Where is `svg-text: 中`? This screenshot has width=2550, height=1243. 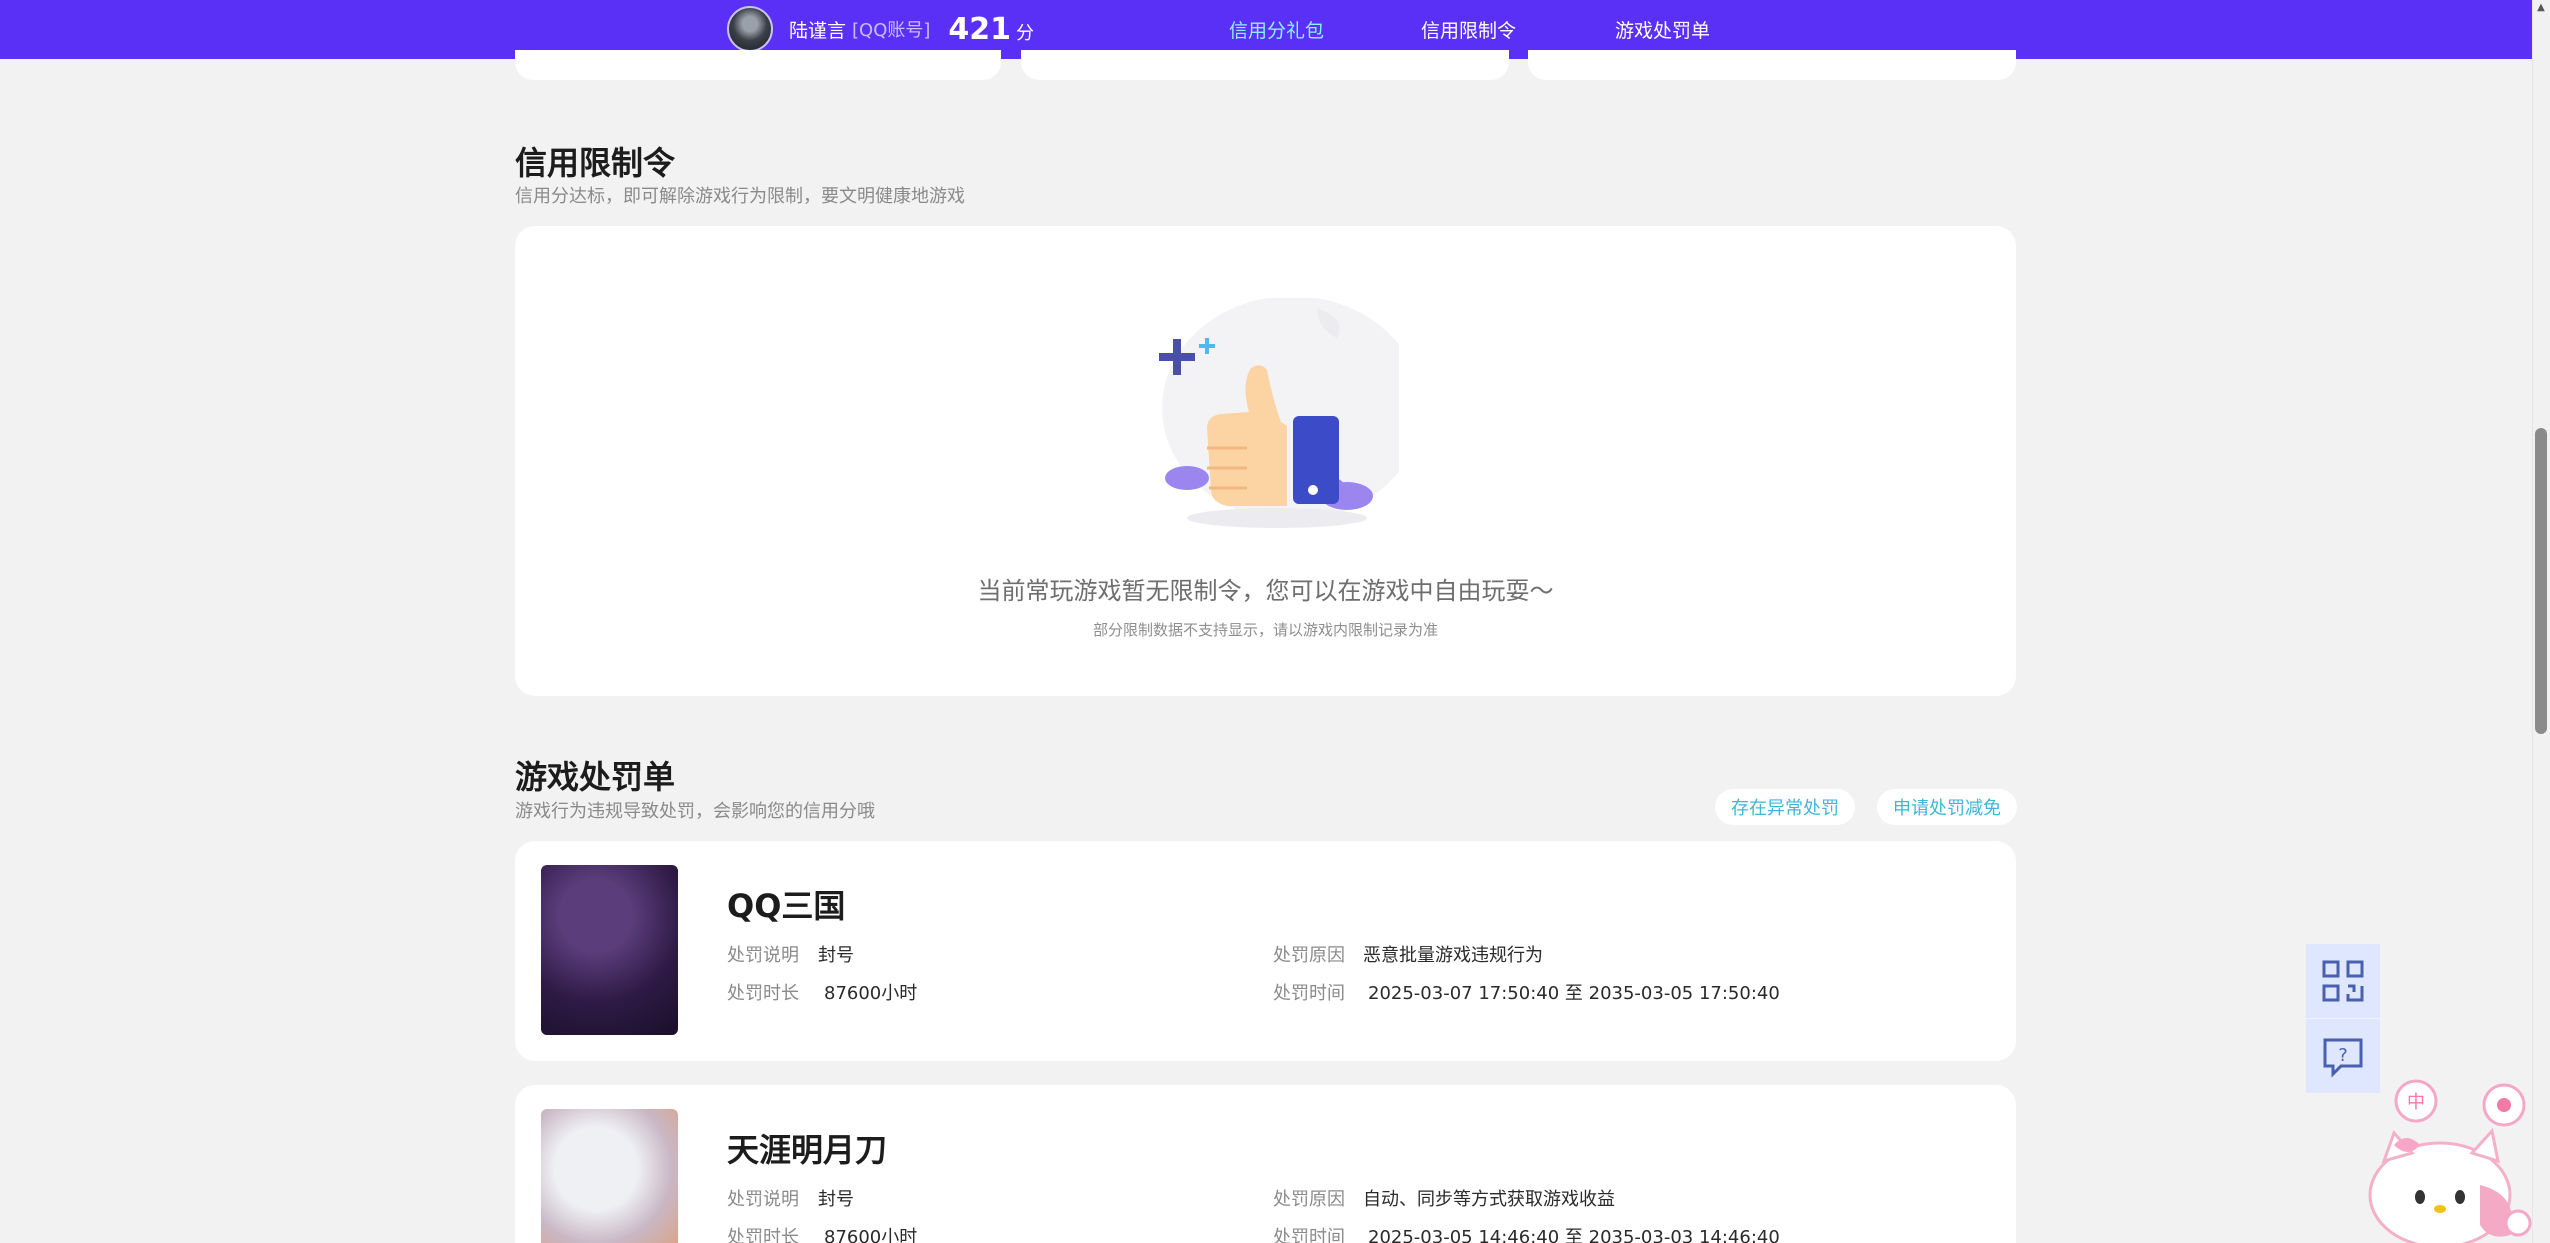 svg-text: 中 is located at coordinates (2416, 1102).